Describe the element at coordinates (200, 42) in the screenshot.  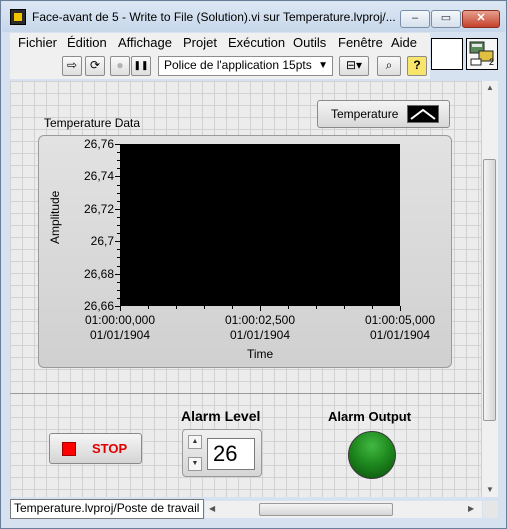
I see `menu-projet: Projet` at that location.